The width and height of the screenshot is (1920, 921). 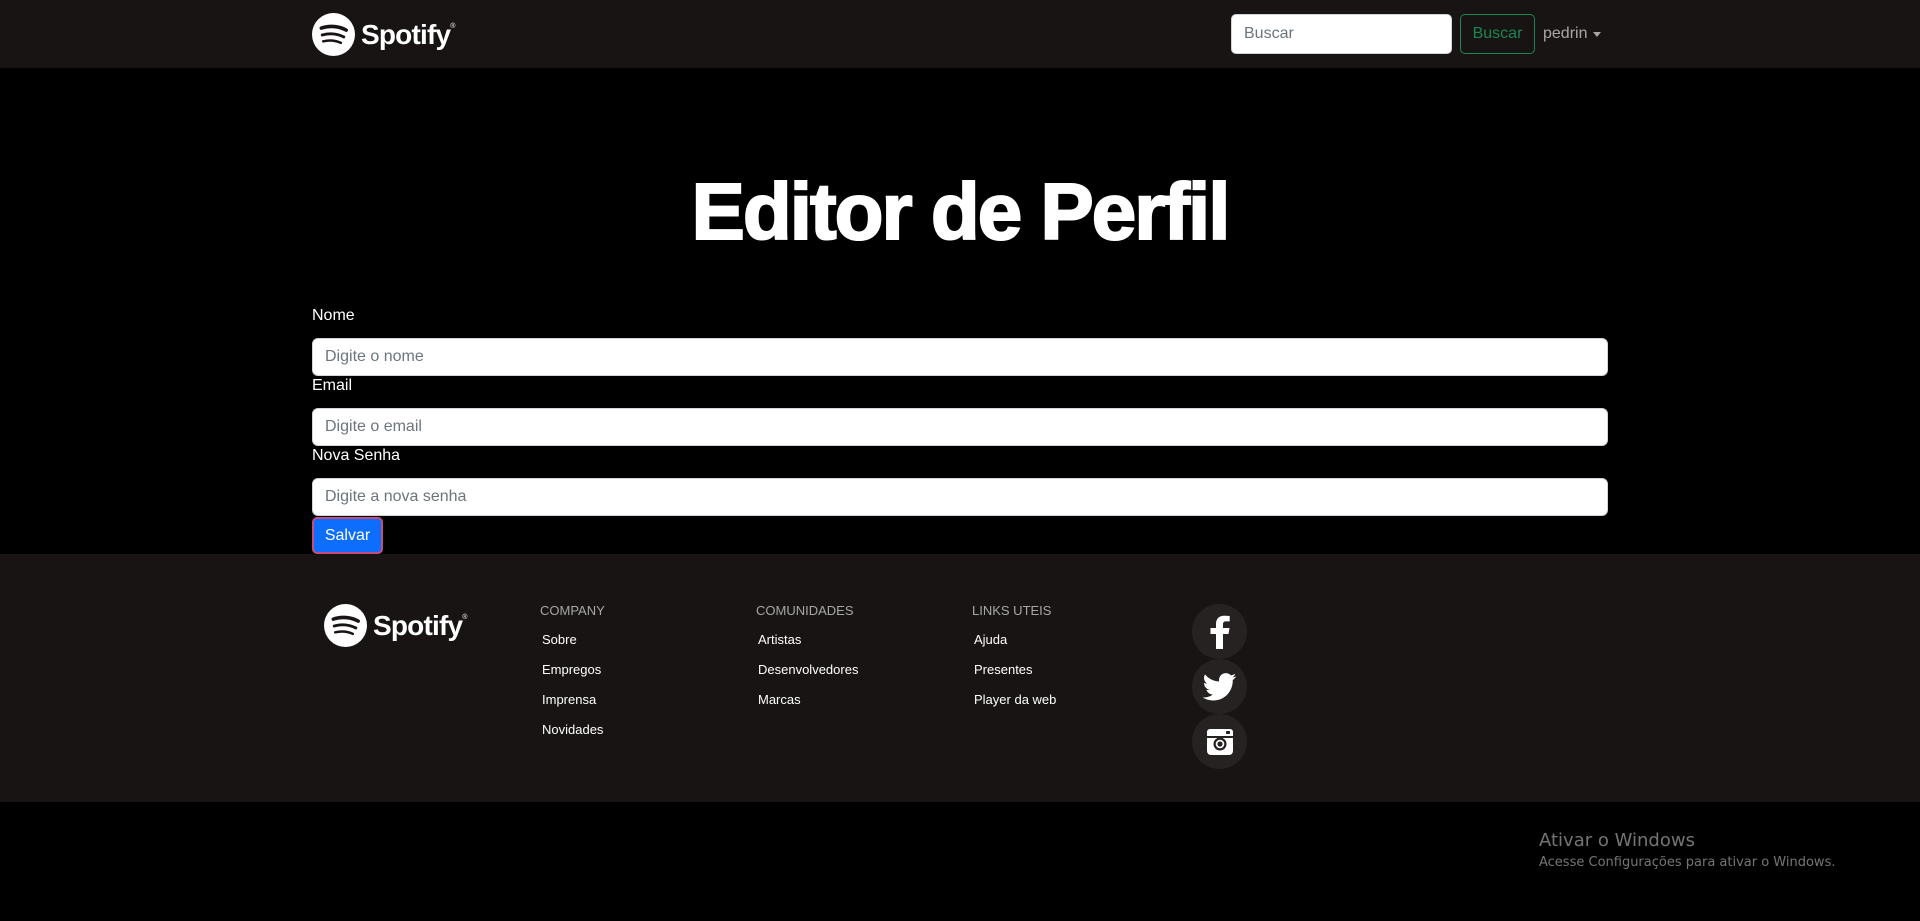 What do you see at coordinates (960, 357) in the screenshot?
I see `name-input` at bounding box center [960, 357].